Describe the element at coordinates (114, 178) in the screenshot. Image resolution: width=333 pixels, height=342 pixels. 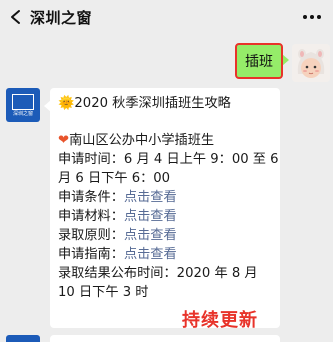
I see `apply-time-line-2: 月 6 日下午 6：00` at that location.